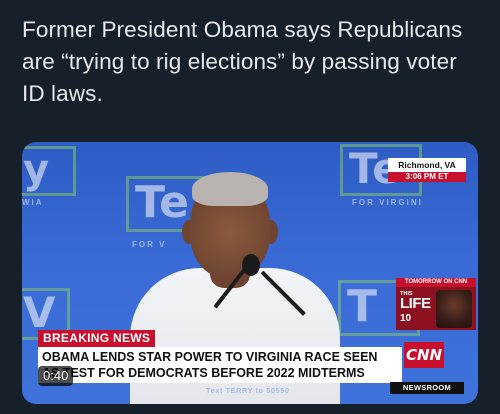 Image resolution: width=500 pixels, height=414 pixels. I want to click on campaign-sign: y, so click(49, 171).